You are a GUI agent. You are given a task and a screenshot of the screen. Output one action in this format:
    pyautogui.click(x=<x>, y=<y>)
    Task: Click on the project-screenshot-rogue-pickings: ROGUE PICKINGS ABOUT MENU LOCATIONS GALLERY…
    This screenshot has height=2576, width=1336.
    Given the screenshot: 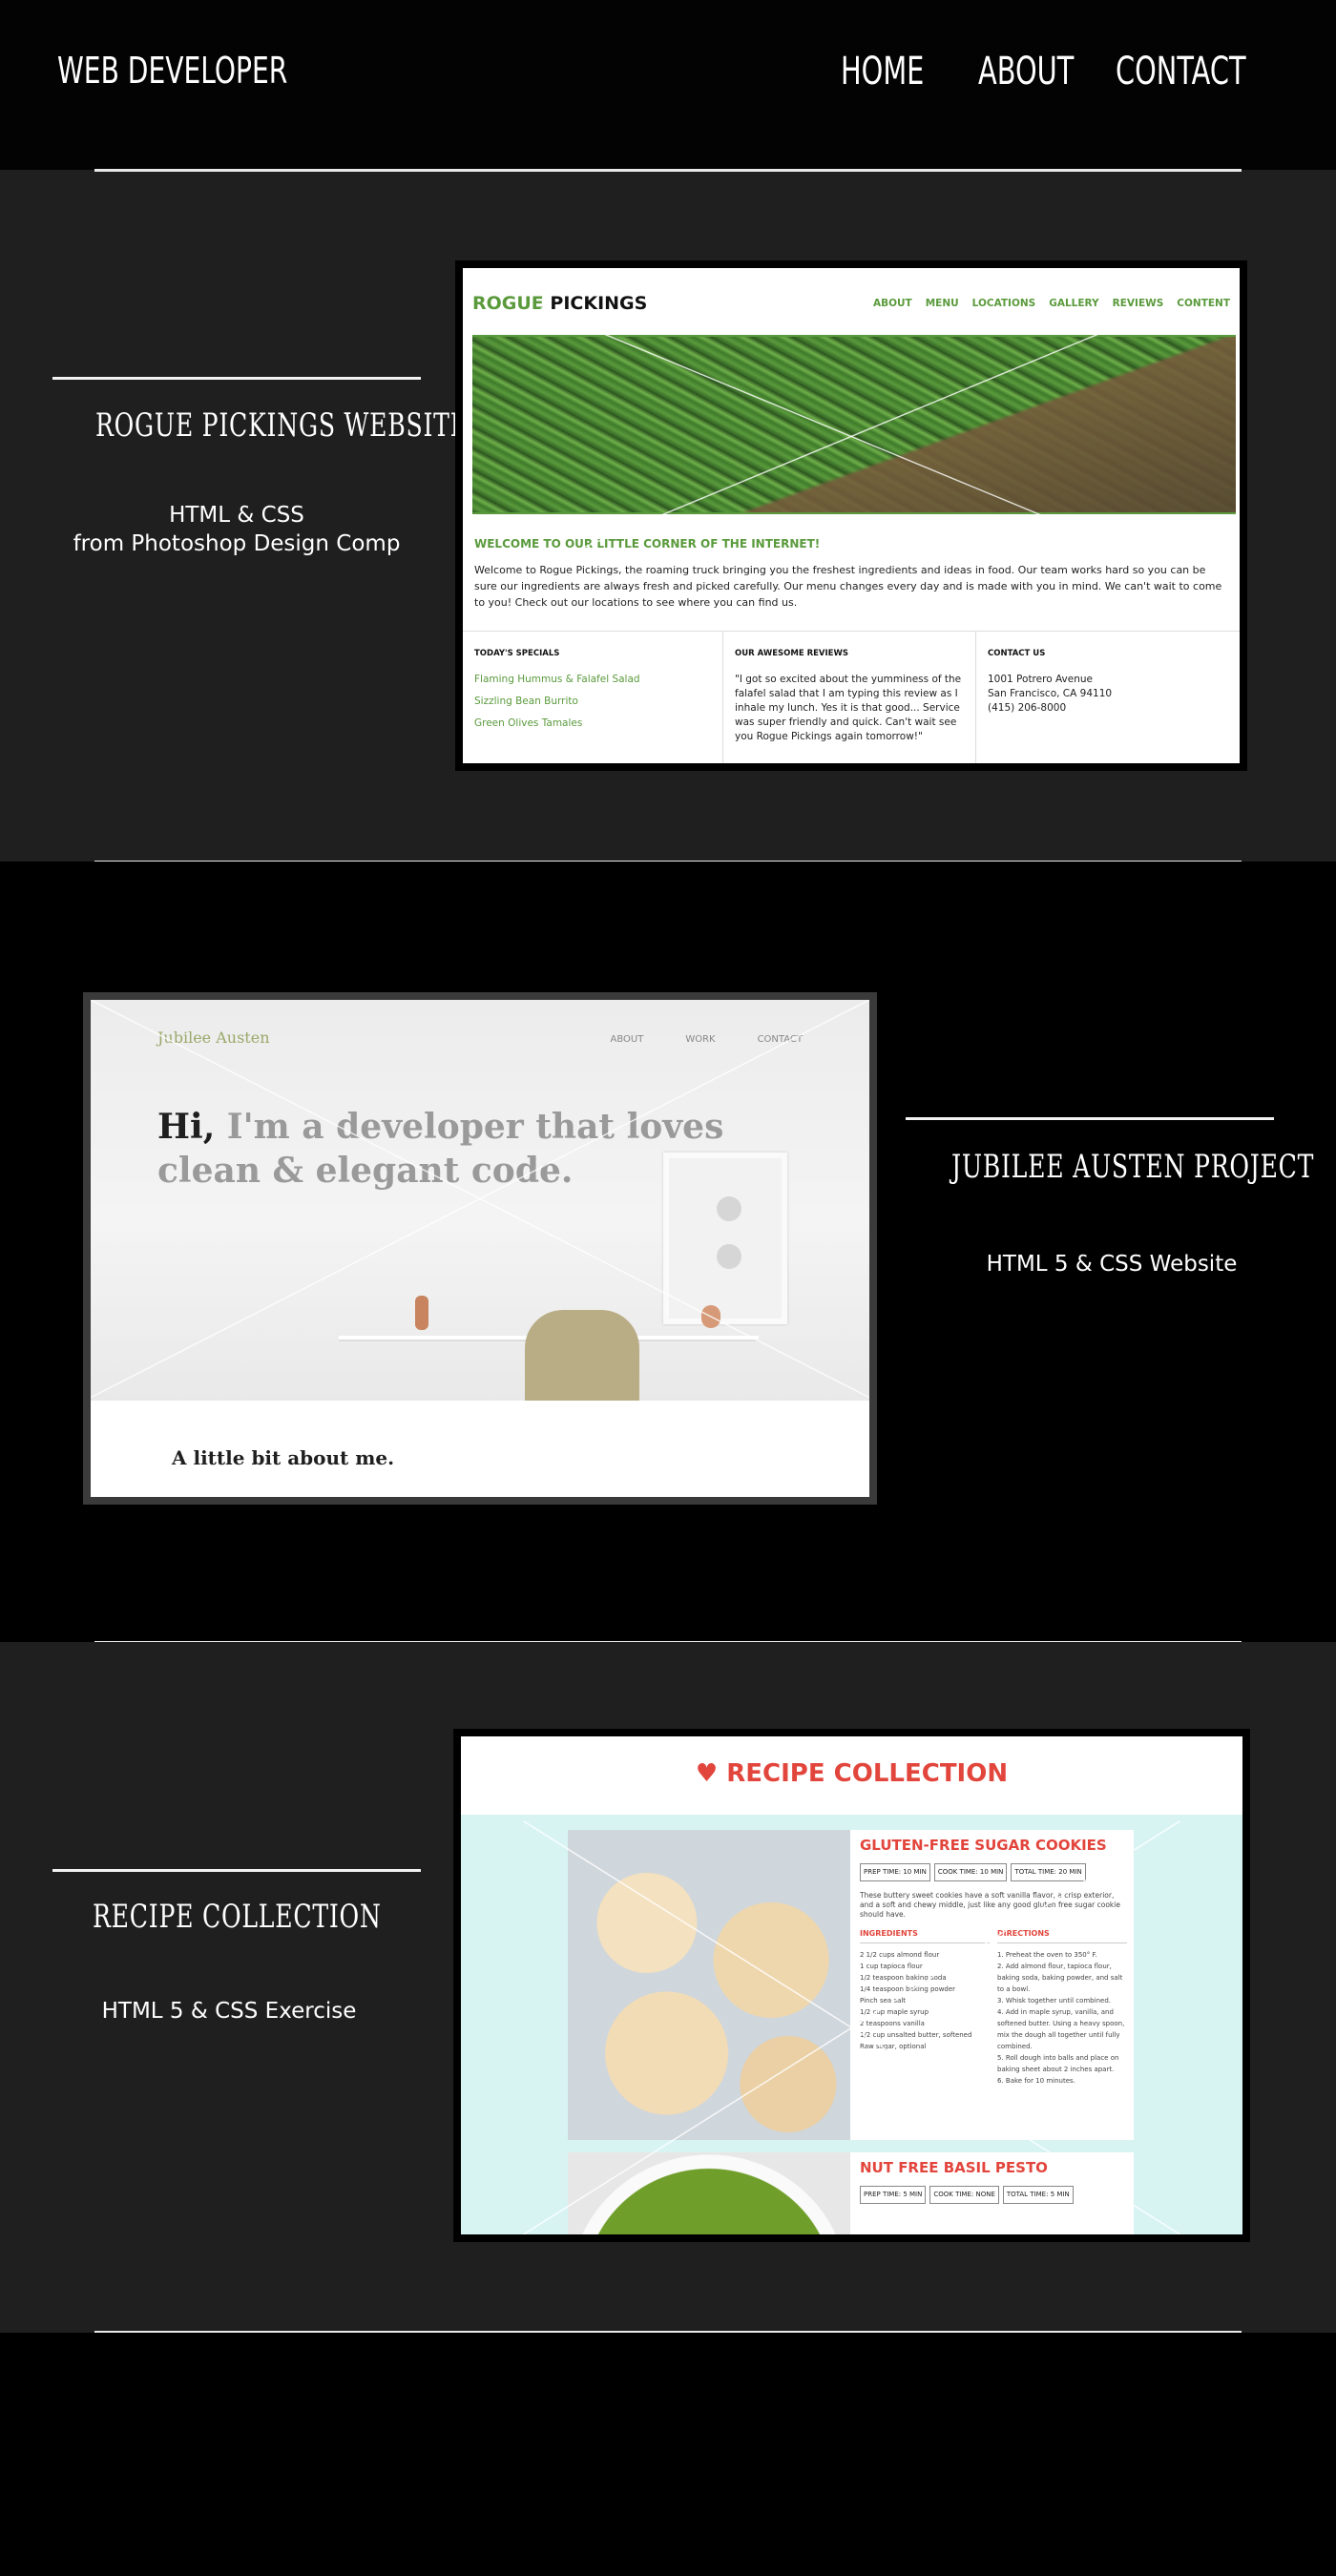 What is the action you would take?
    pyautogui.click(x=851, y=515)
    